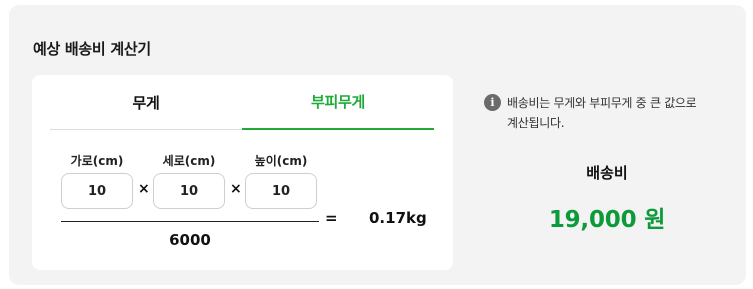 The height and width of the screenshot is (289, 753). Describe the element at coordinates (602, 103) in the screenshot. I see `info-text-line: 배송비는 무게와 부피무게 중 큰 값으로` at that location.